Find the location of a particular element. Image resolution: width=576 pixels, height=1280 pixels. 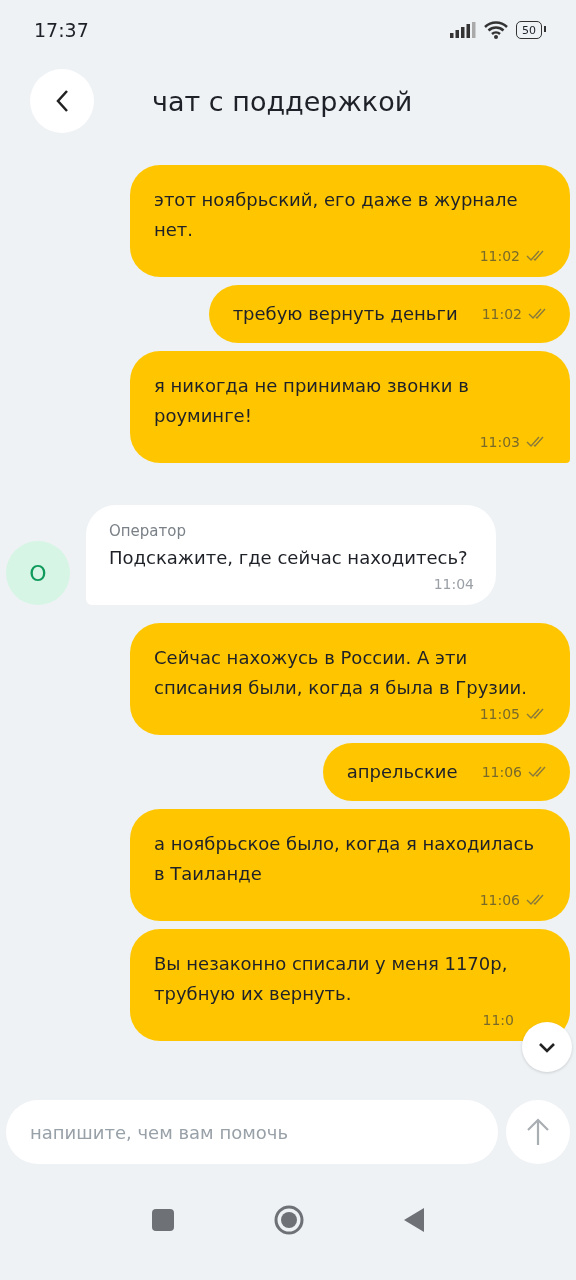

chevron-down-icon is located at coordinates (547, 1047).